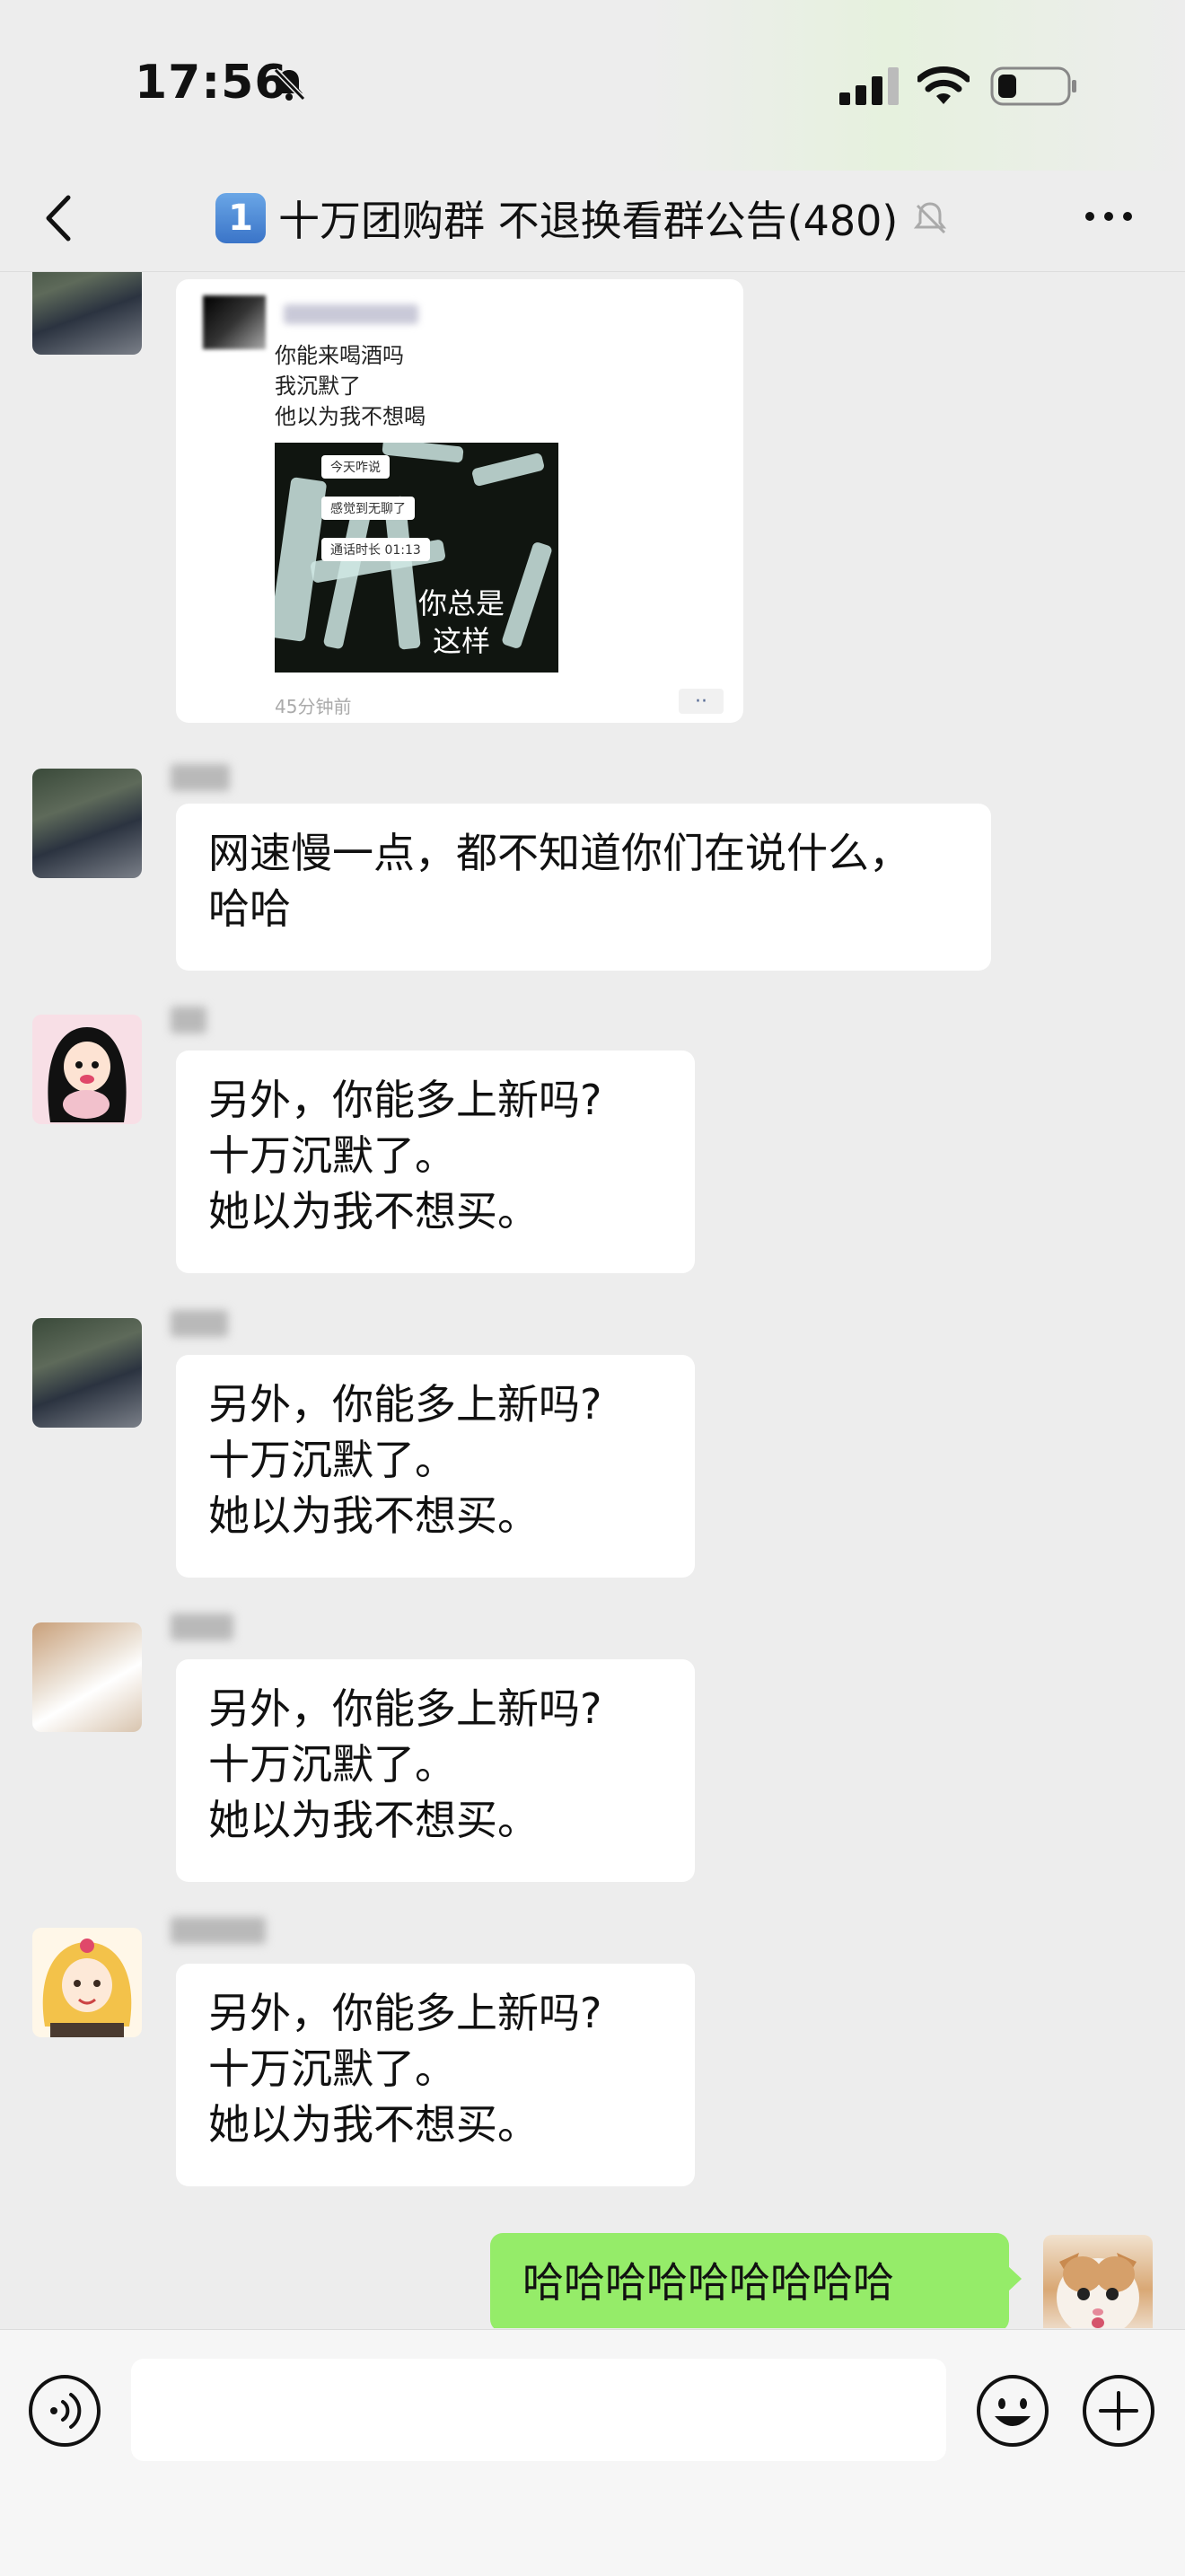  Describe the element at coordinates (1098, 2290) in the screenshot. I see `avatar-cat-illustration` at that location.